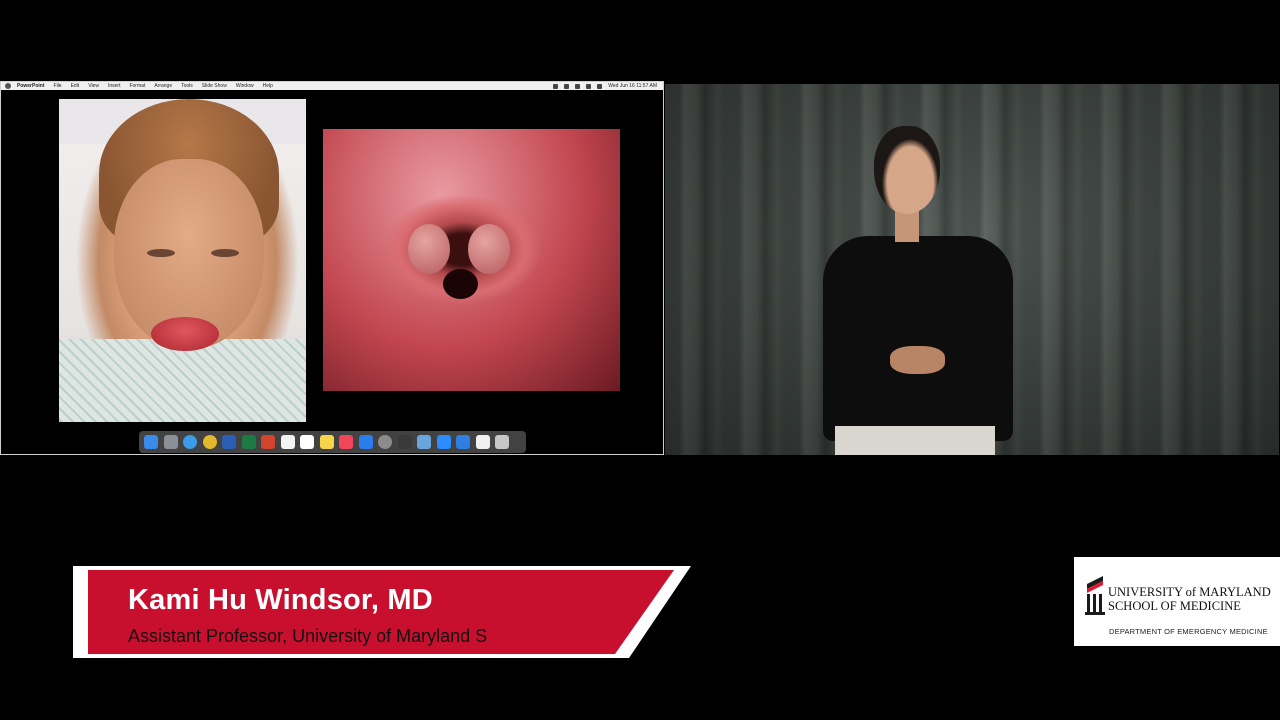 The image size is (1280, 720). Describe the element at coordinates (326, 442) in the screenshot. I see `notes-icon` at that location.